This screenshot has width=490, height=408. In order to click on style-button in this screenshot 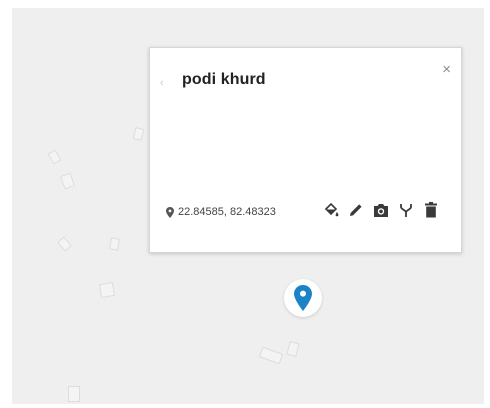, I will do `click(331, 210)`.